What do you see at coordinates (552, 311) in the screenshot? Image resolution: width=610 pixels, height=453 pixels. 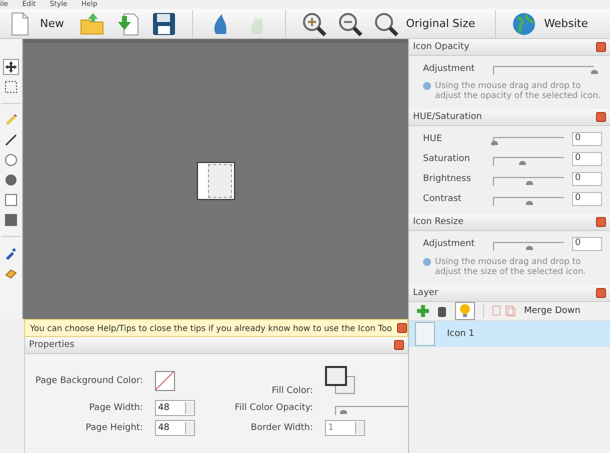 I see `merge-down-button: Merge Down` at bounding box center [552, 311].